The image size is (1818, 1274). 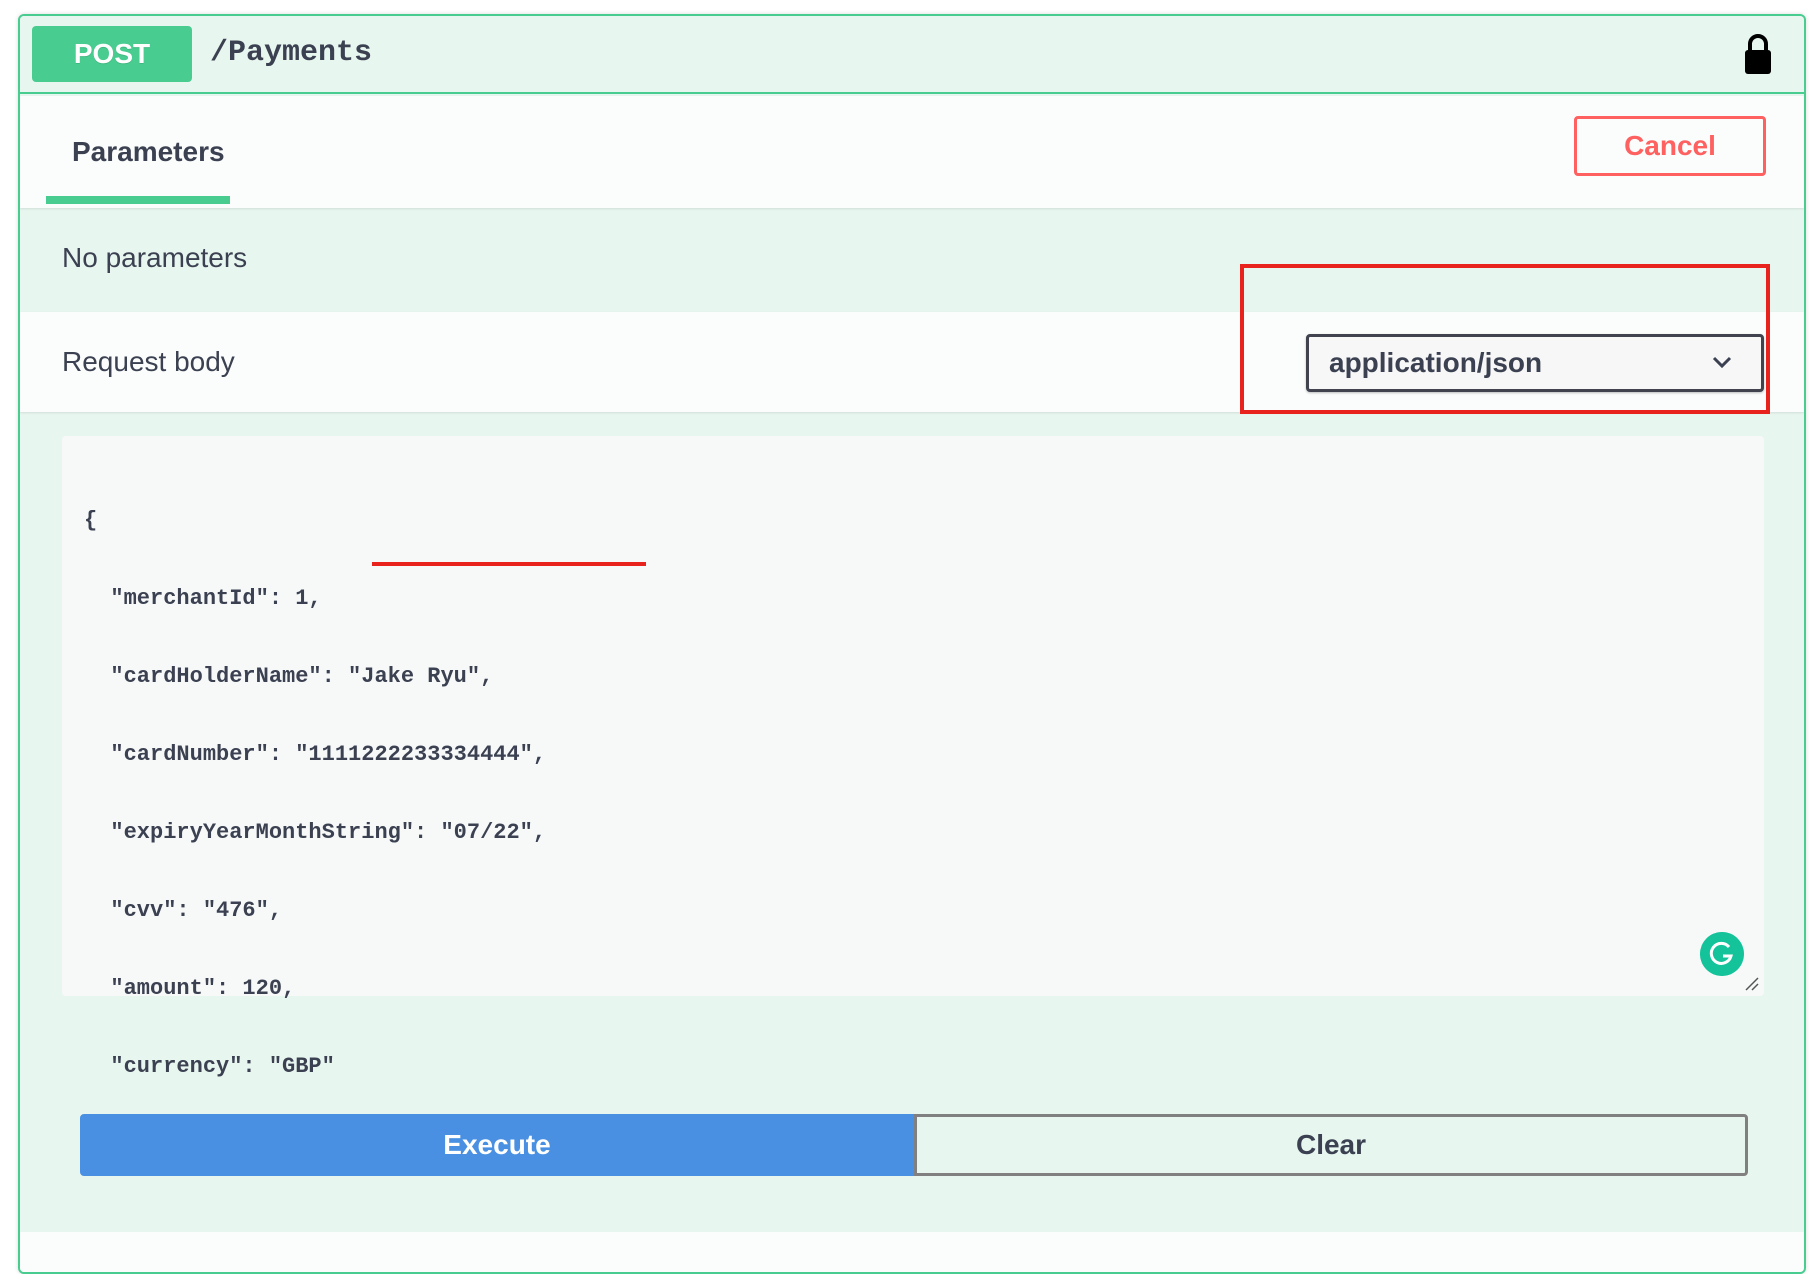 I want to click on code-line: "currency": "GBP", so click(x=209, y=1066).